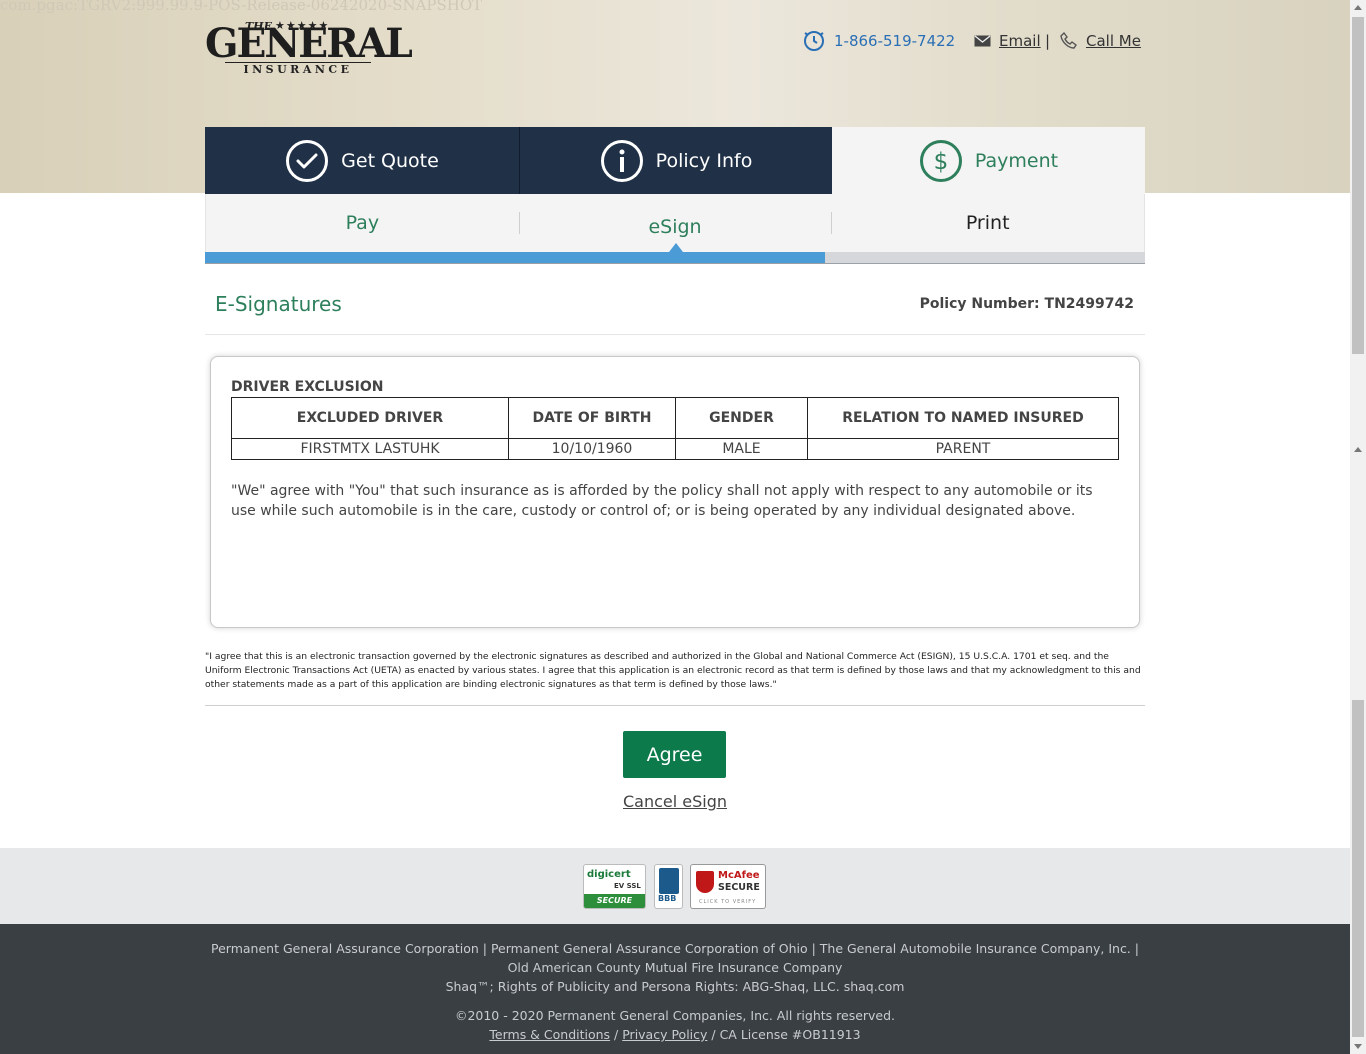  I want to click on terms-link: Terms & Conditions, so click(549, 1034).